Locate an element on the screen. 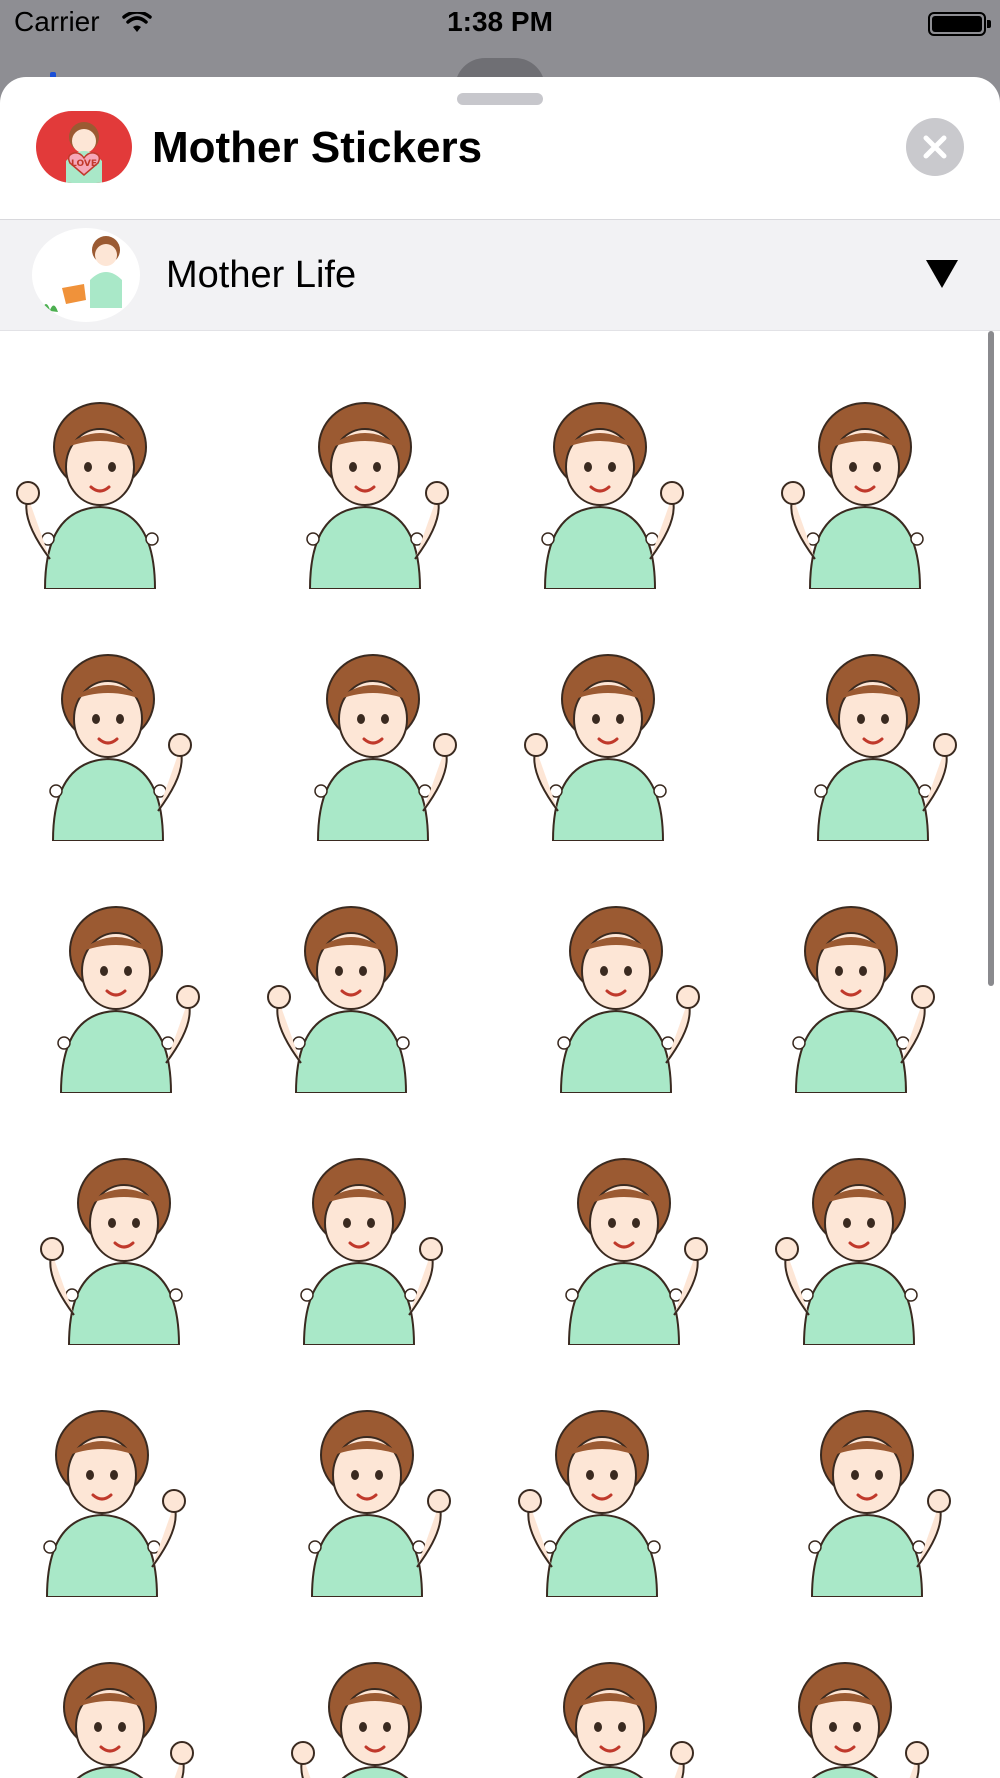 Image resolution: width=1000 pixels, height=1778 pixels. sticker-cooking-greens is located at coordinates (363, 741).